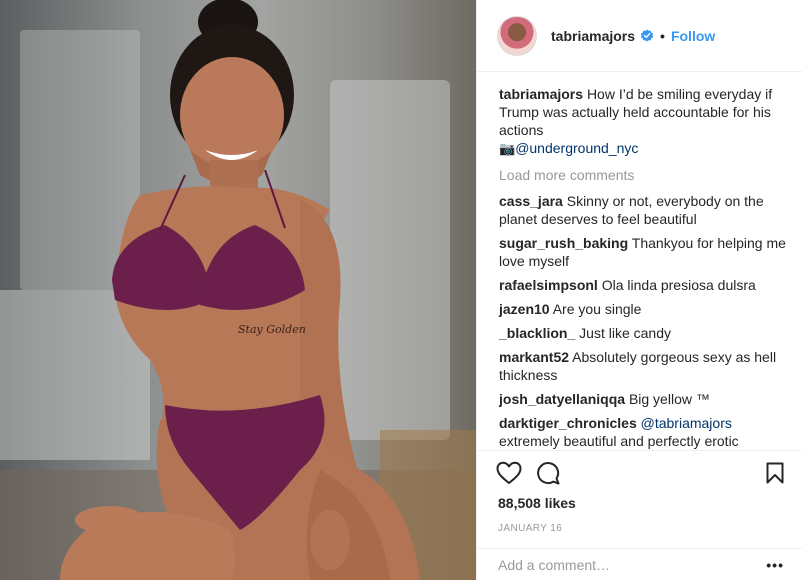 This screenshot has width=802, height=580. I want to click on comment-text: Ola linda presiosa dulsra, so click(678, 285).